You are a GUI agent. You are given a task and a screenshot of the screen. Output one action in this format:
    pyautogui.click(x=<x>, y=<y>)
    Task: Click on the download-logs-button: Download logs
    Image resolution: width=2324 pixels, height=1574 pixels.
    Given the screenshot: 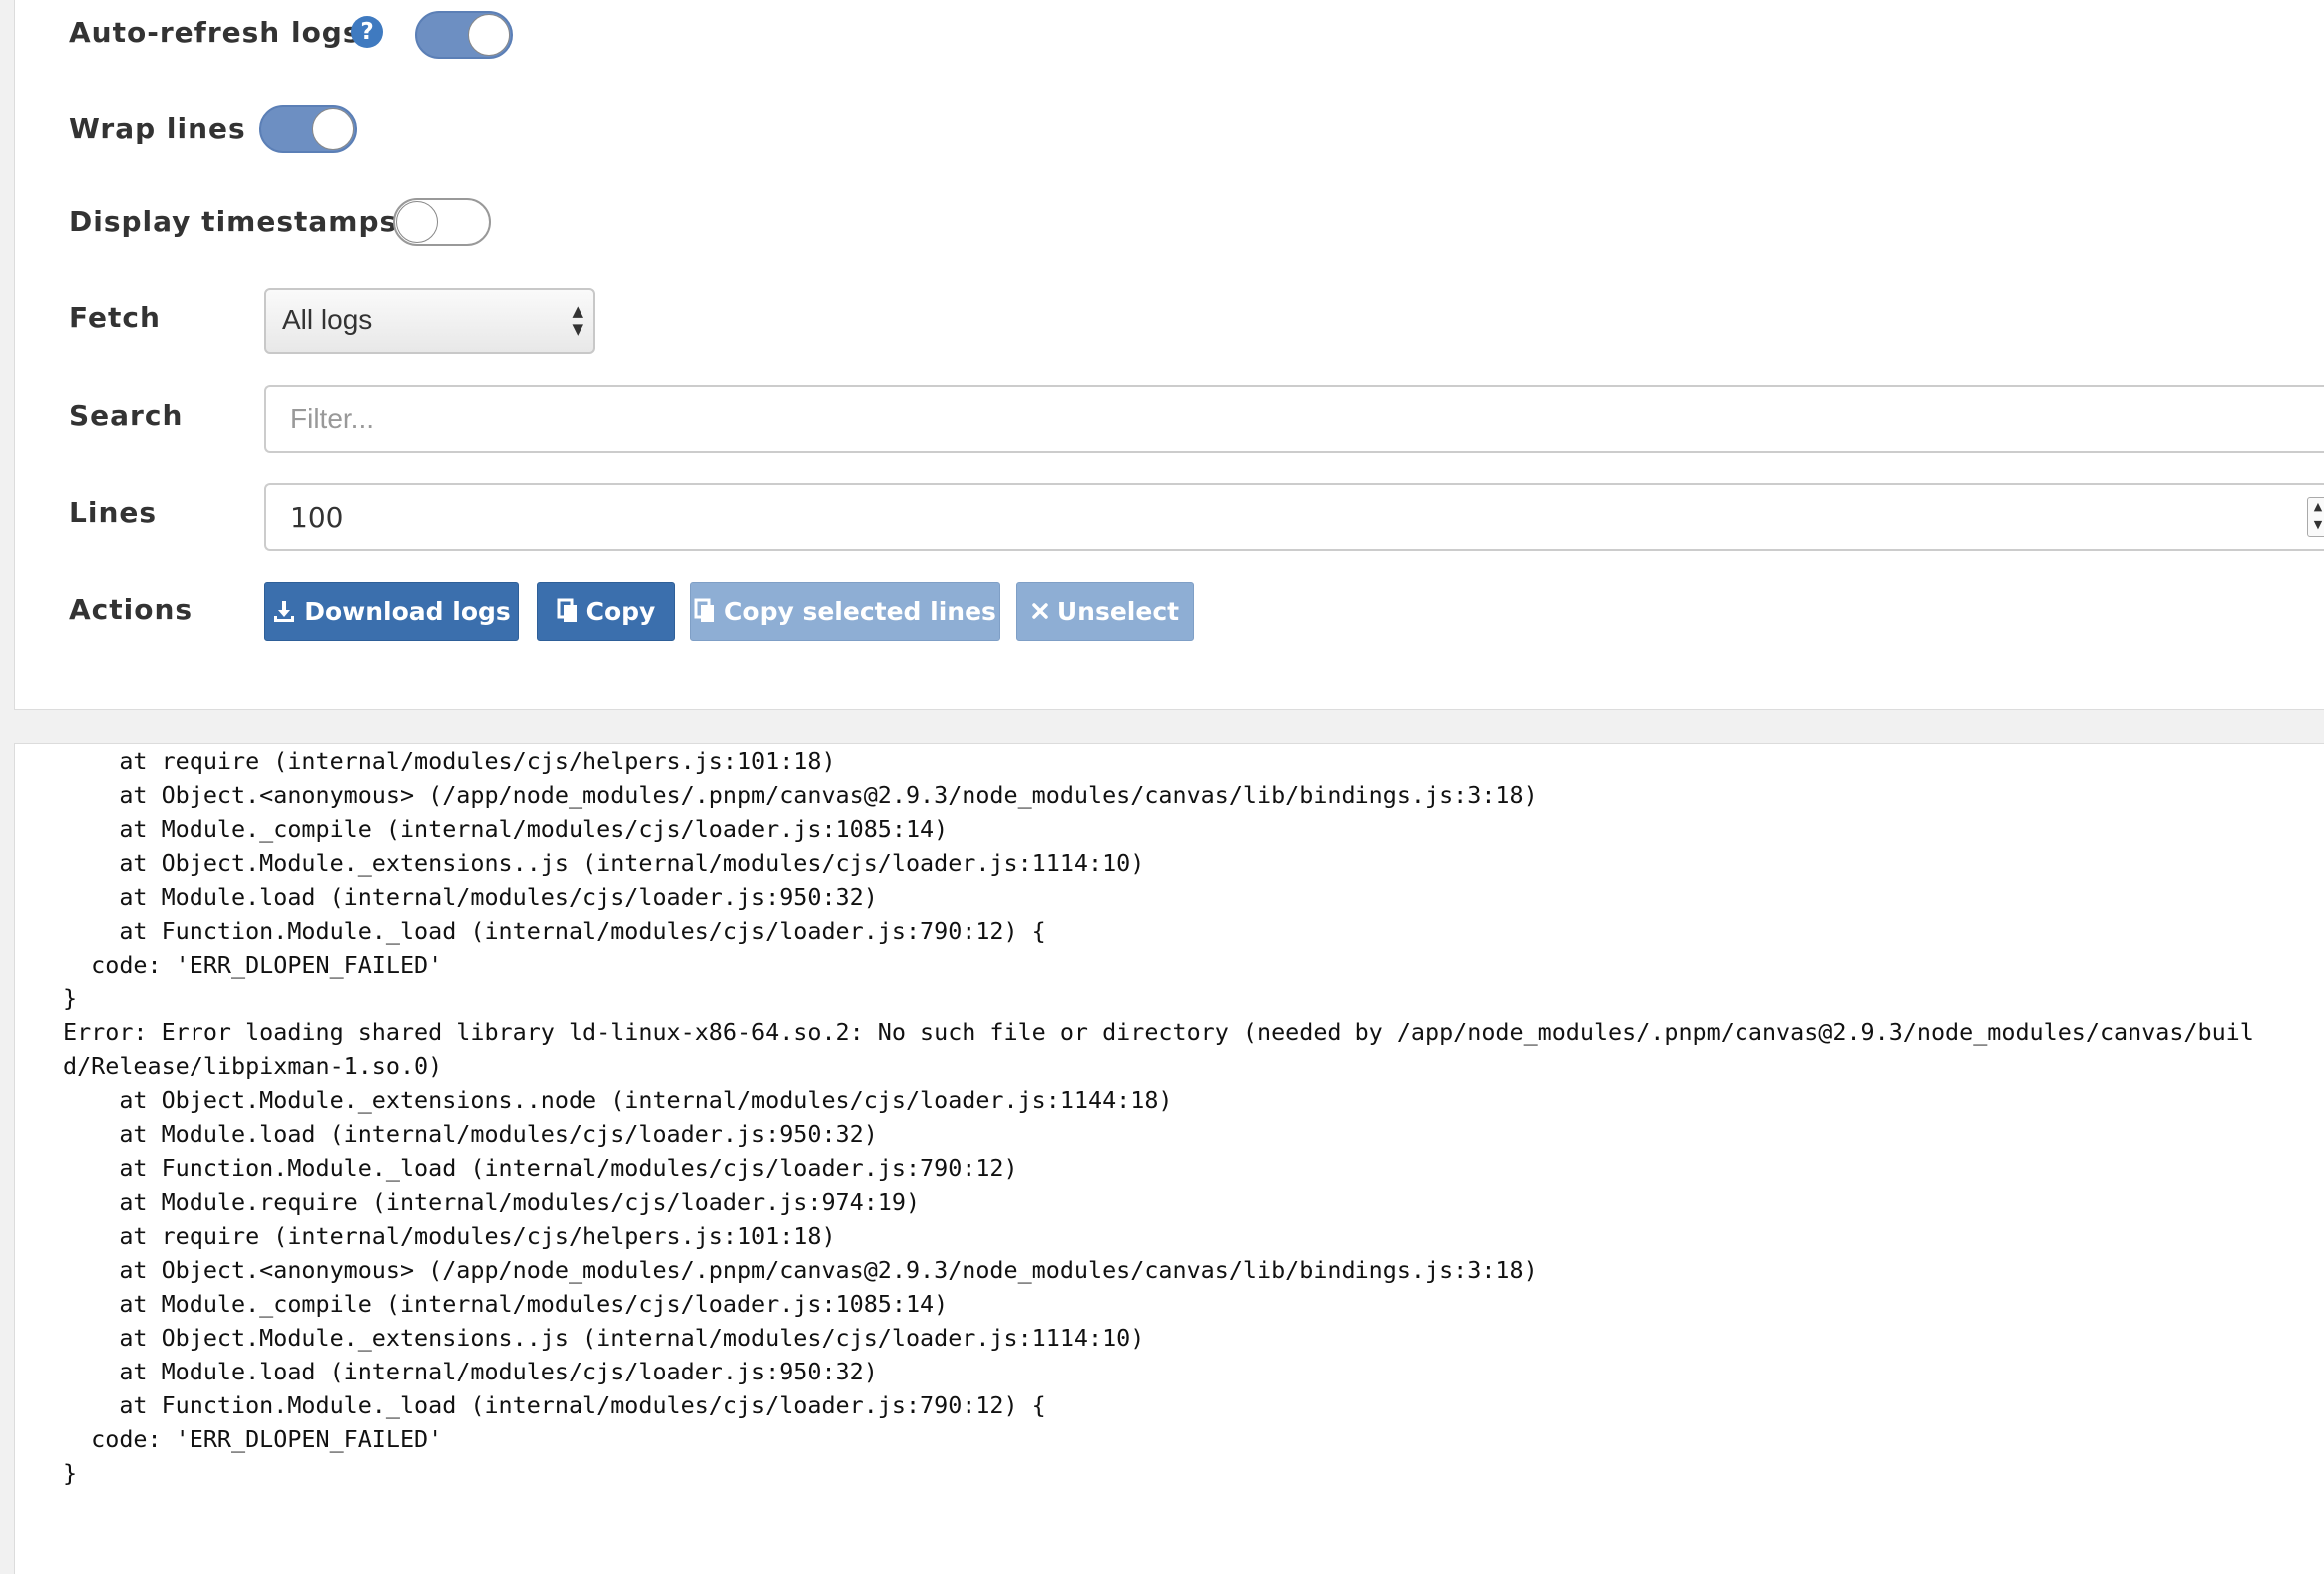 What is the action you would take?
    pyautogui.click(x=391, y=611)
    